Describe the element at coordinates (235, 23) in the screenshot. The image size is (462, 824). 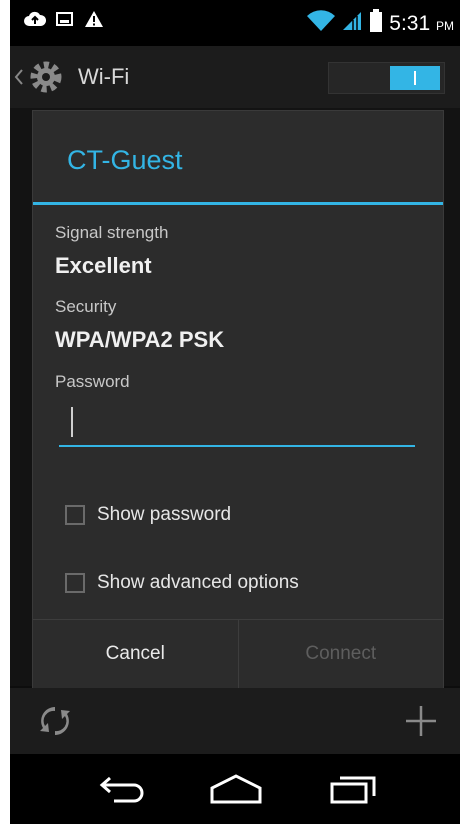
I see `status-bar: 5:31 PM` at that location.